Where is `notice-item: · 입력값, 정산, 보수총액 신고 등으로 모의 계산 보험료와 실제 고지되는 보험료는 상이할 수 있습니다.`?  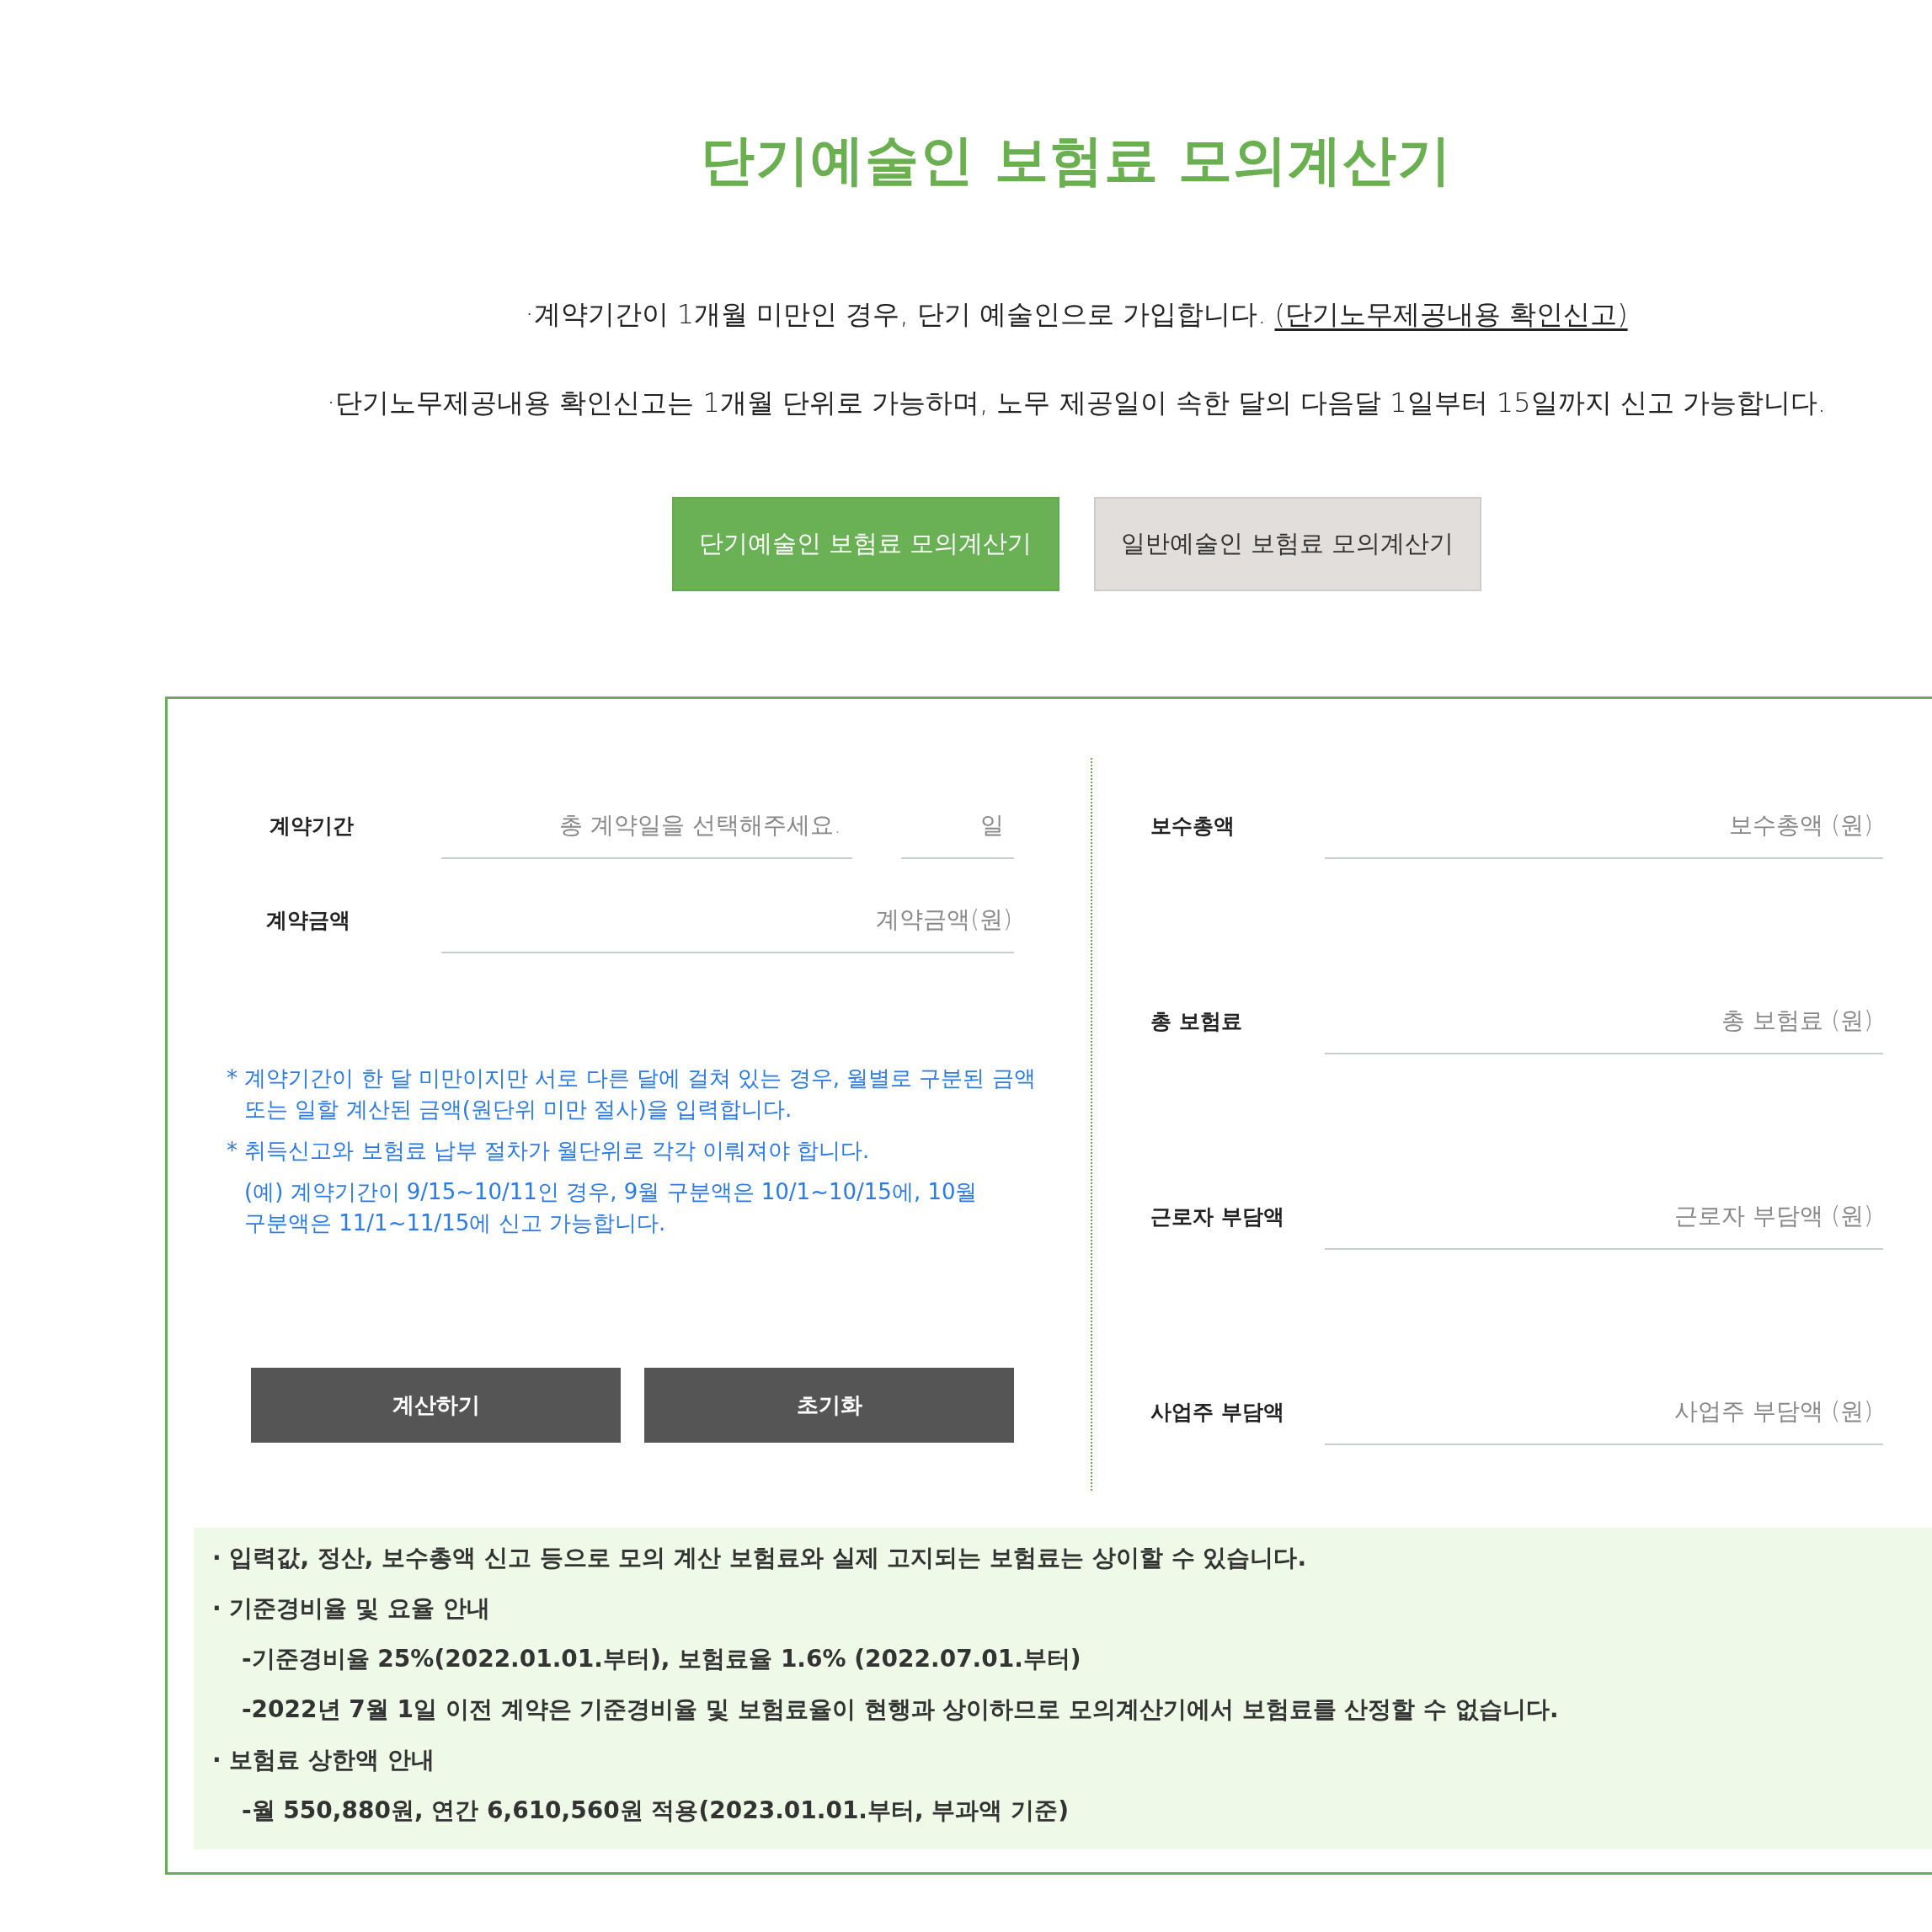
notice-item: · 입력값, 정산, 보수총액 신고 등으로 모의 계산 보험료와 실제 고지되는 보험료는 상이할 수 있습니다. is located at coordinates (760, 1558).